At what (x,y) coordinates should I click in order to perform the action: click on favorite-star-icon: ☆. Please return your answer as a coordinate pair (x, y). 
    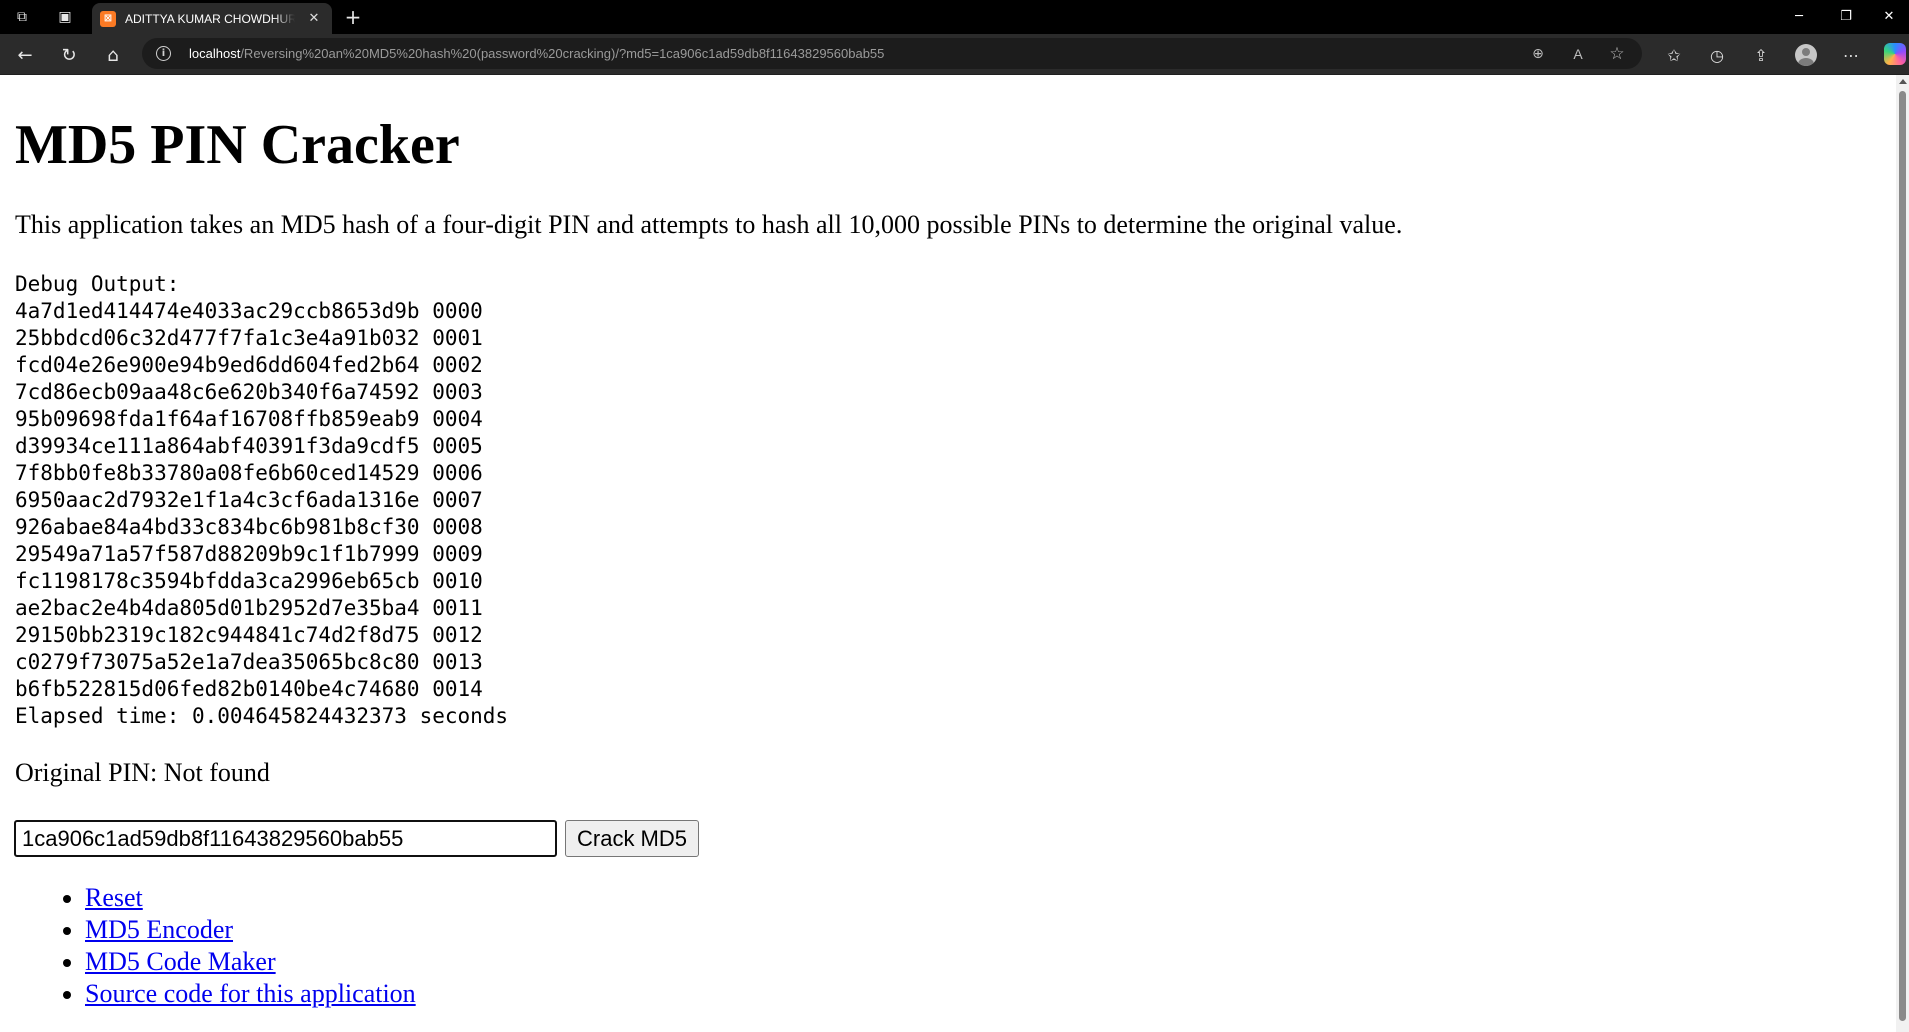
    Looking at the image, I should click on (1617, 54).